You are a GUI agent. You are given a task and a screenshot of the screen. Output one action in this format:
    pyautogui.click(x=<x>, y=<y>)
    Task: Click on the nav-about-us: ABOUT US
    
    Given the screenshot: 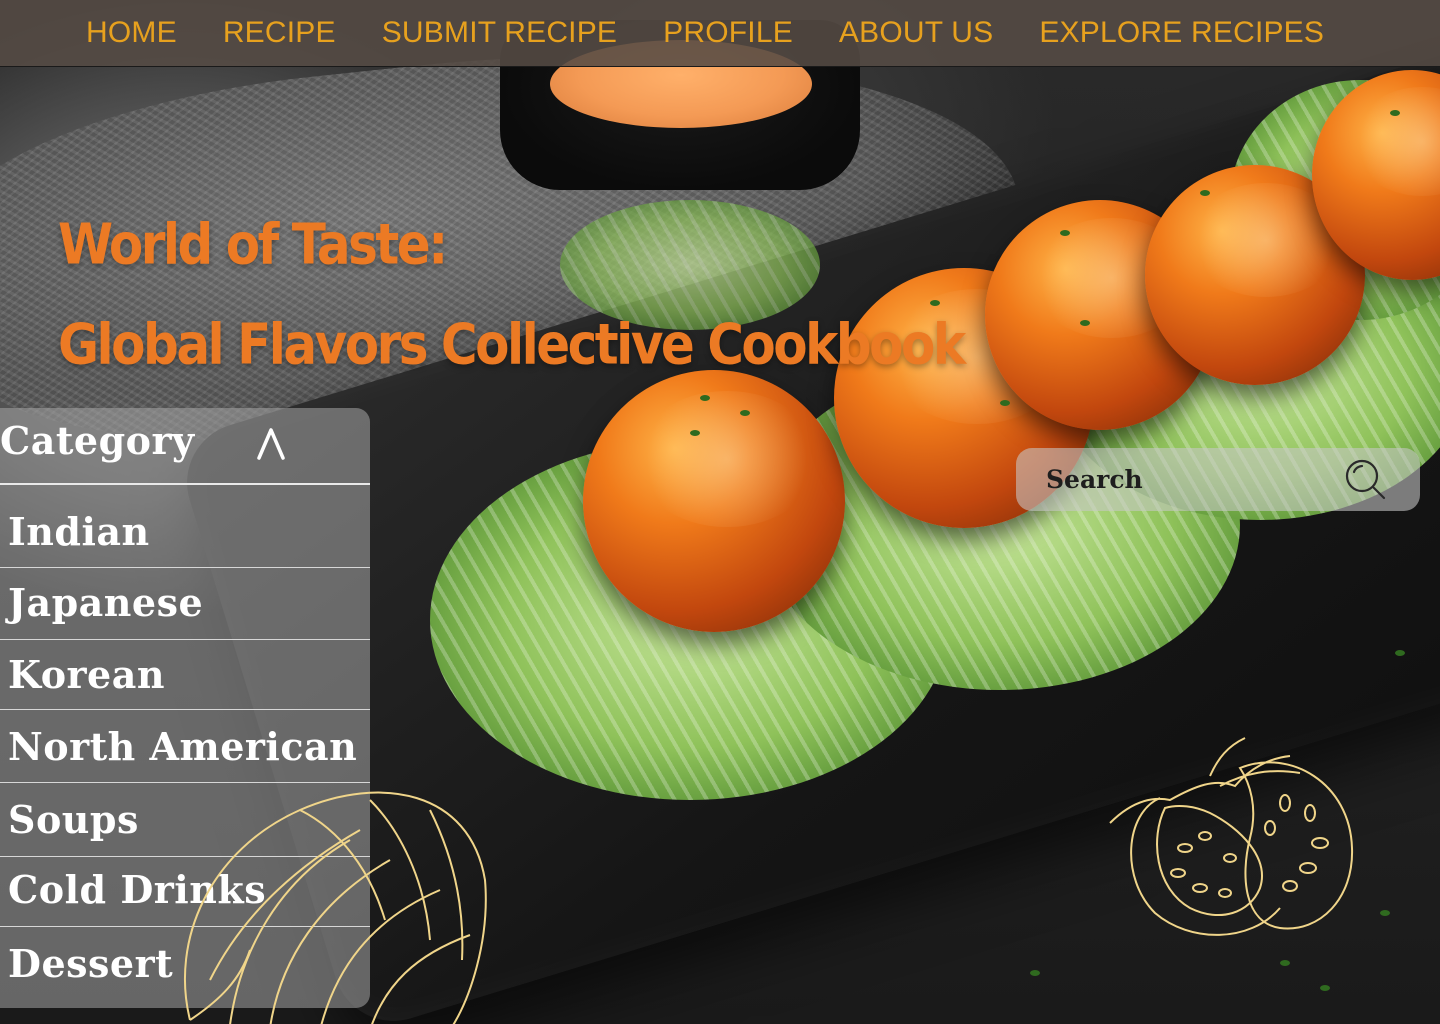 What is the action you would take?
    pyautogui.click(x=916, y=33)
    